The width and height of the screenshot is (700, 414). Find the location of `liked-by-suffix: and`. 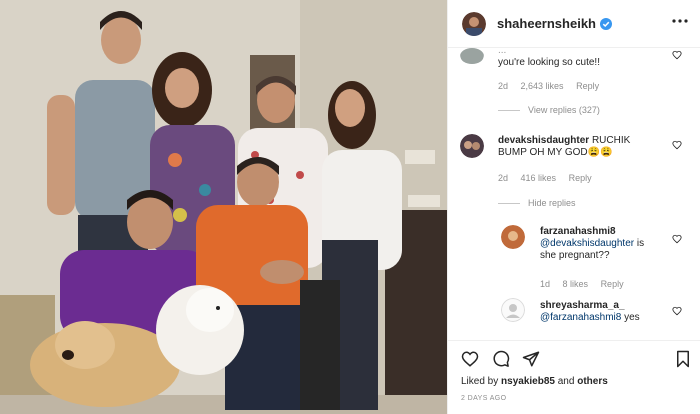

liked-by-suffix: and is located at coordinates (566, 381).